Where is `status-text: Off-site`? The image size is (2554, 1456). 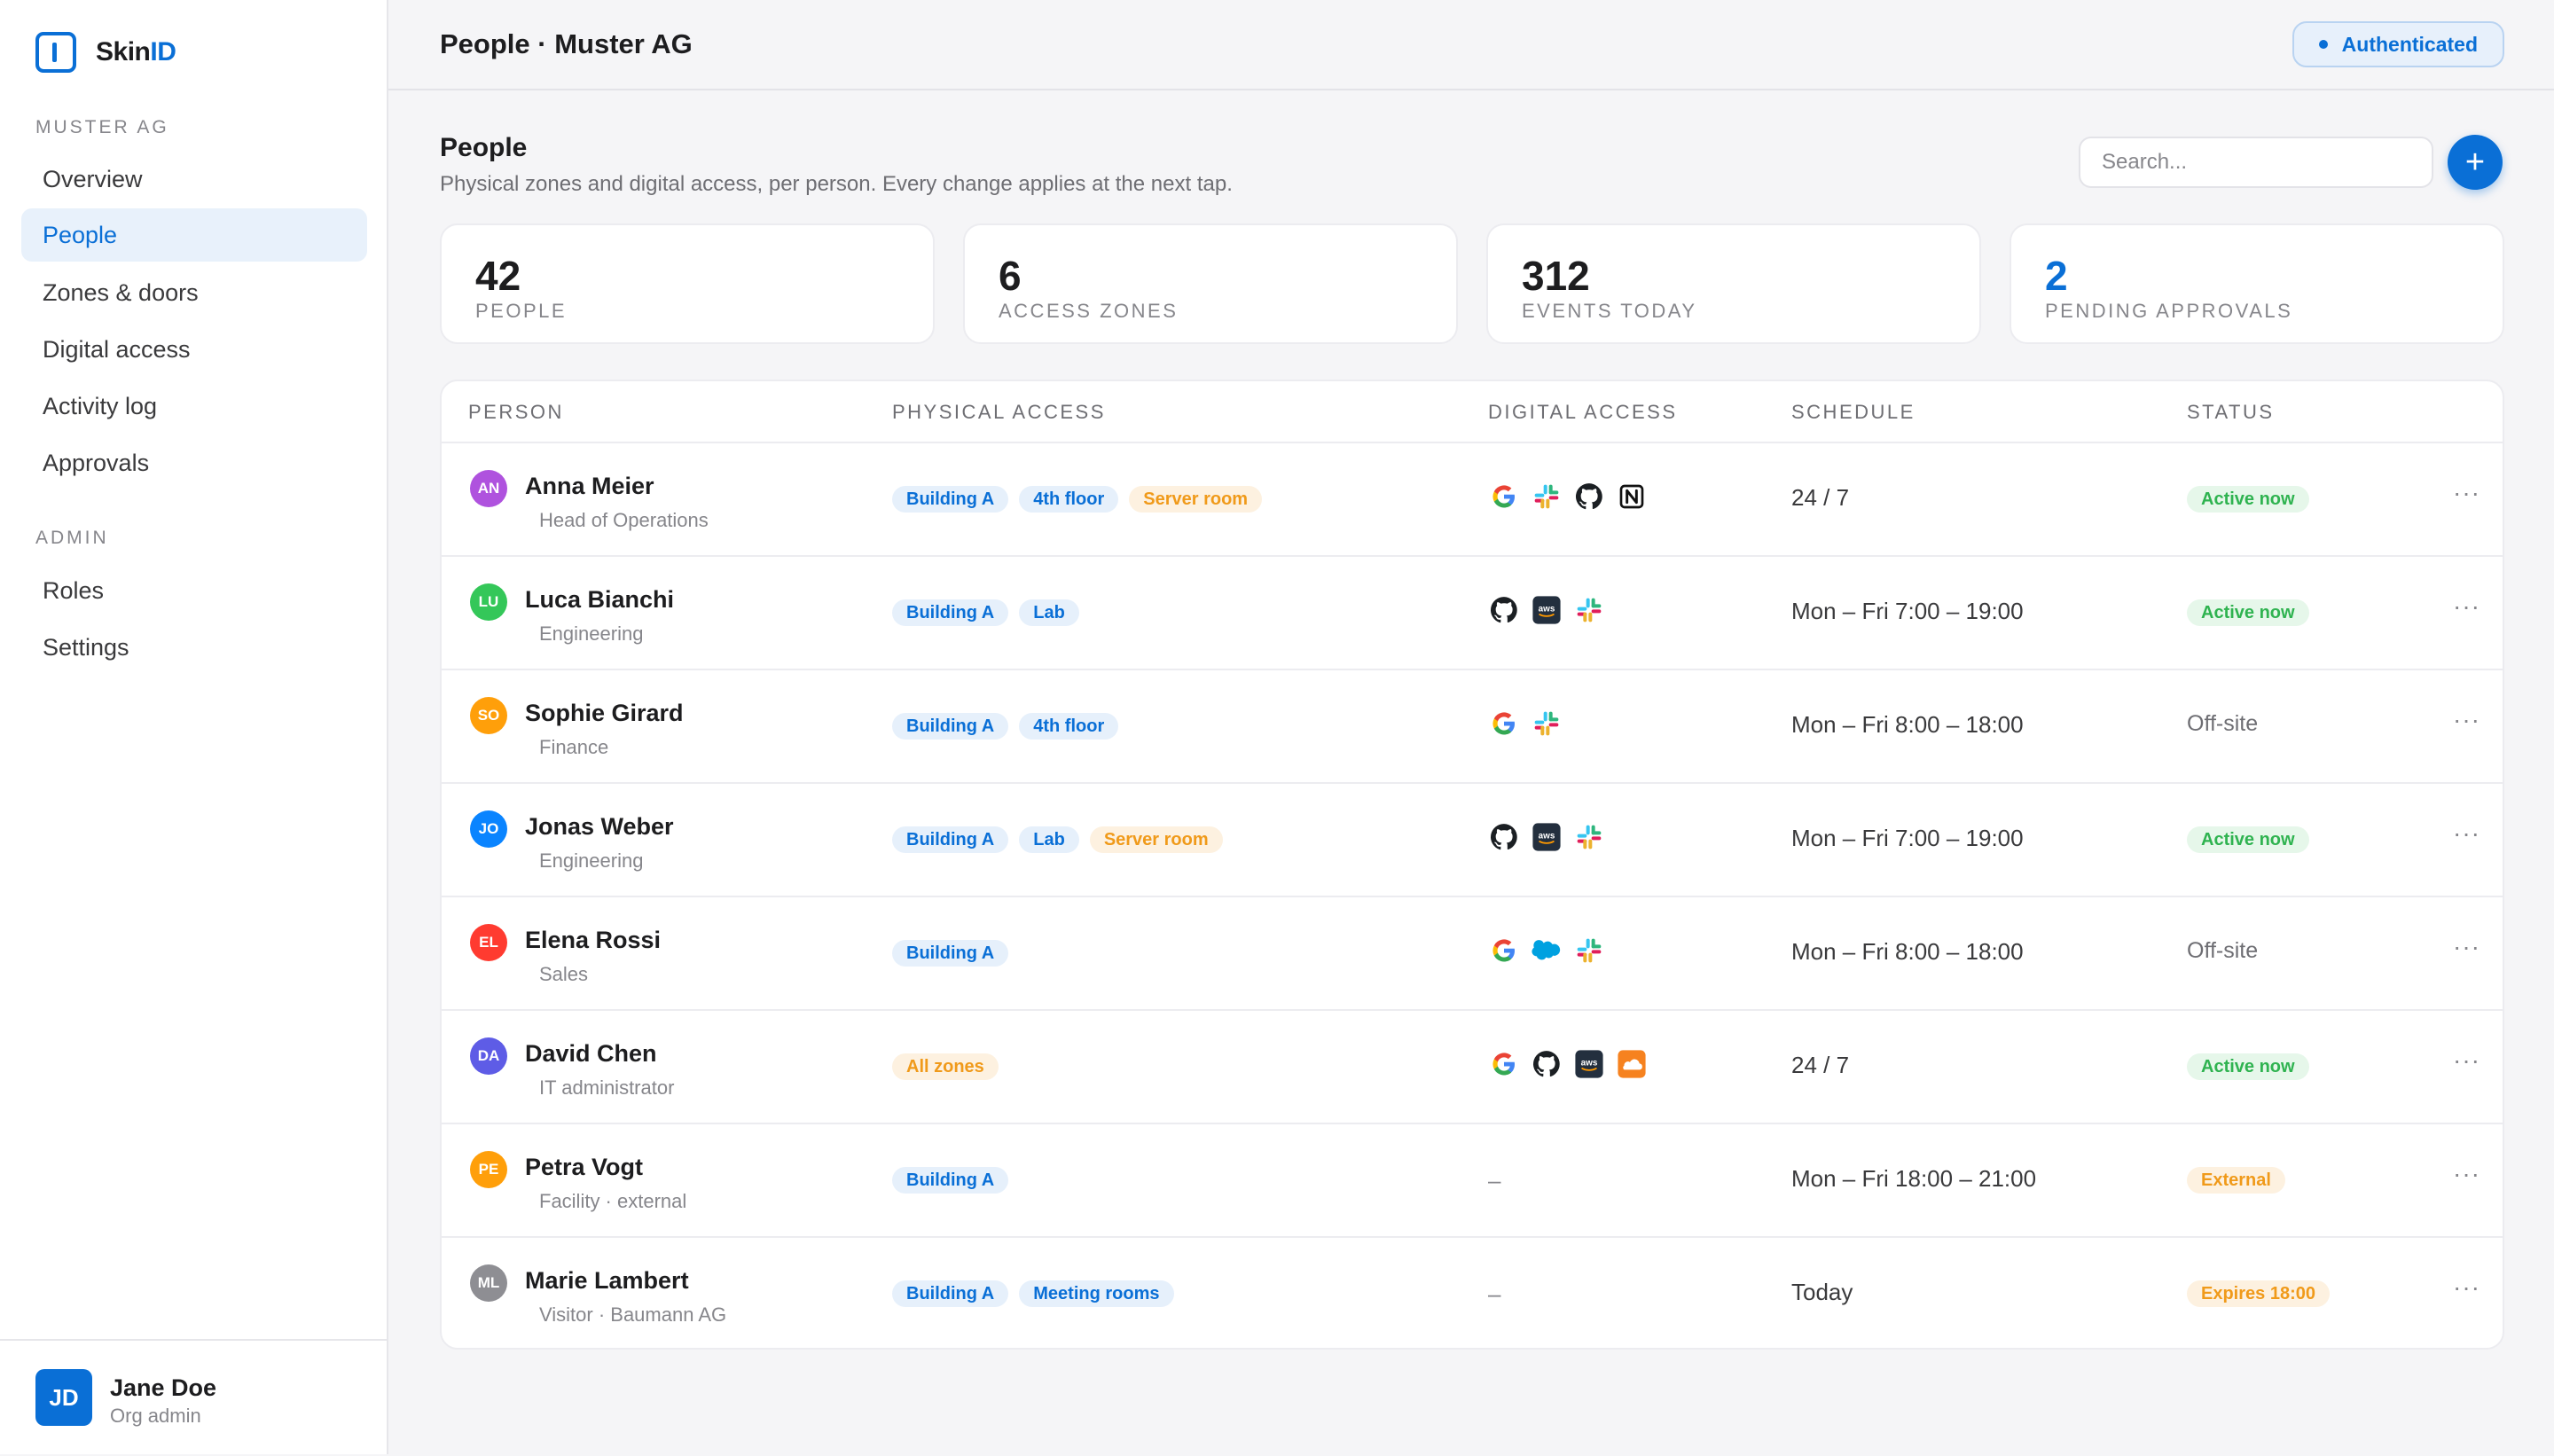
status-text: Off-site is located at coordinates (2223, 723).